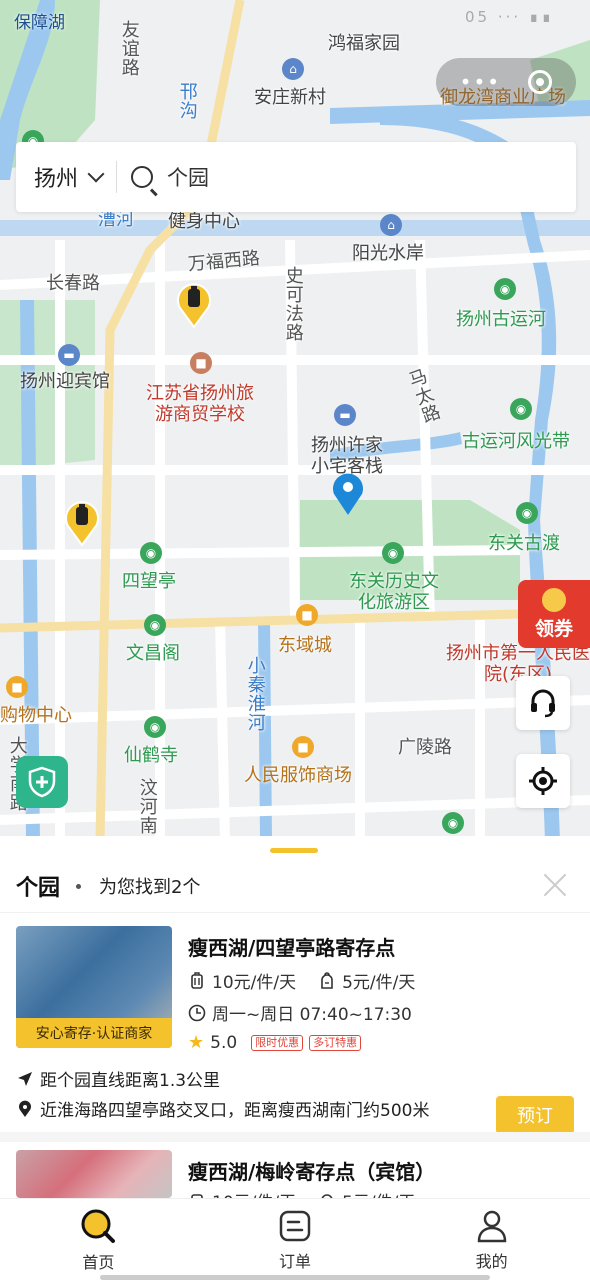  I want to click on map-label: 阳光水岸, so click(388, 253).